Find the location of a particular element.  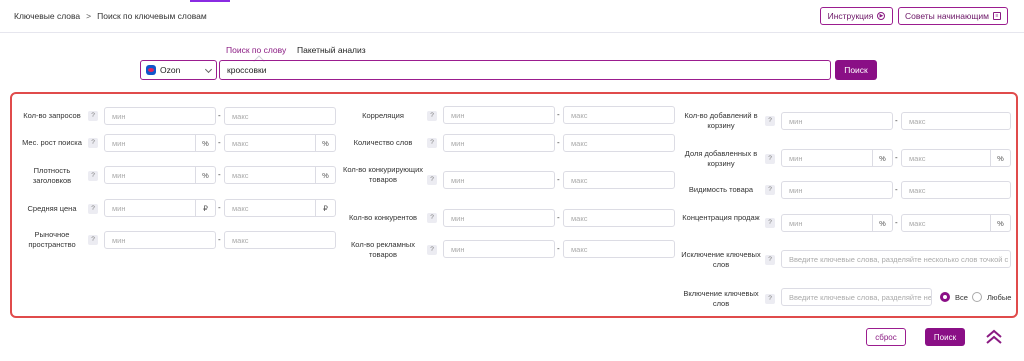

cart-adds-min-input: мин is located at coordinates (837, 121).